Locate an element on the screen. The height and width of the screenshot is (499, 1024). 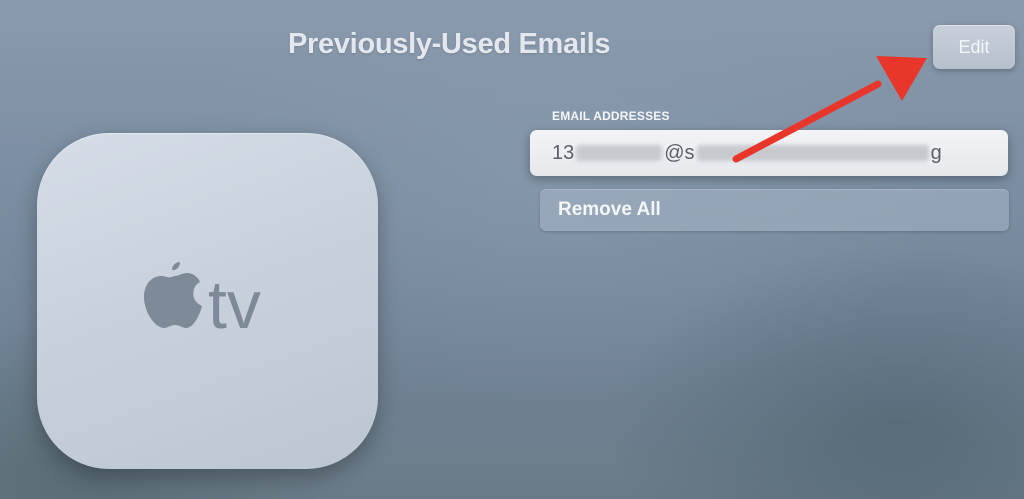
remove-all-button: Remove All is located at coordinates (774, 210).